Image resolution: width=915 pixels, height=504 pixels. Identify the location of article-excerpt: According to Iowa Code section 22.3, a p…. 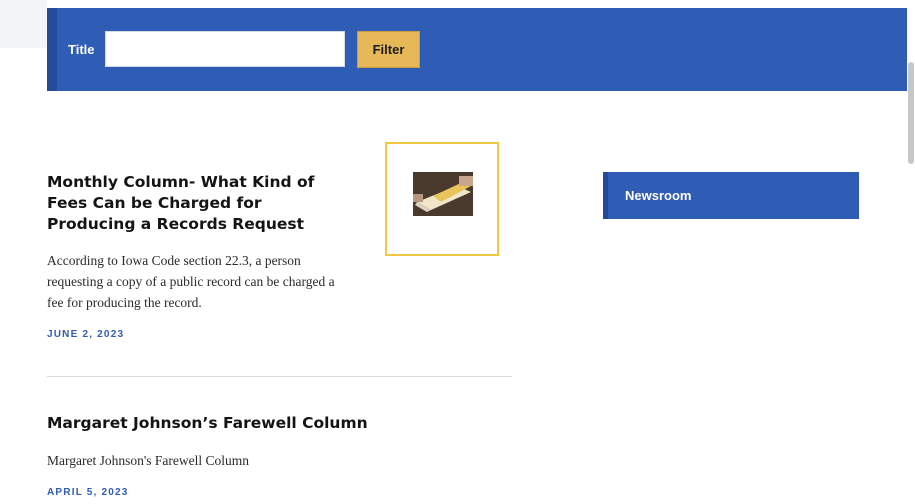
(191, 281).